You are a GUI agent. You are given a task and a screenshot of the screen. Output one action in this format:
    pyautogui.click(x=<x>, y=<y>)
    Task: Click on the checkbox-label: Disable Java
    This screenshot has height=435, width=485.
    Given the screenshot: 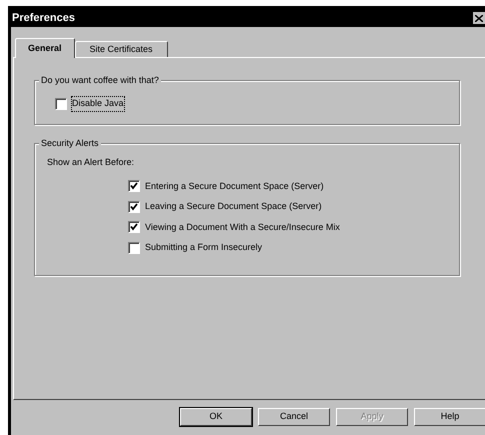 What is the action you would take?
    pyautogui.click(x=98, y=103)
    